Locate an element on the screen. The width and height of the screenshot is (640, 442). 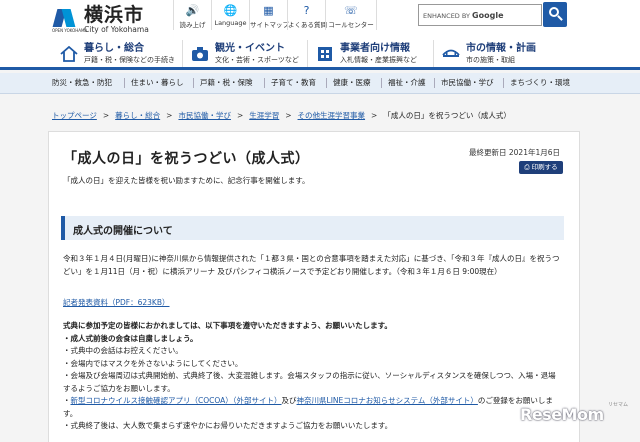
page-title: 「成人の日」を祝うつどい（成人式） is located at coordinates (186, 159).